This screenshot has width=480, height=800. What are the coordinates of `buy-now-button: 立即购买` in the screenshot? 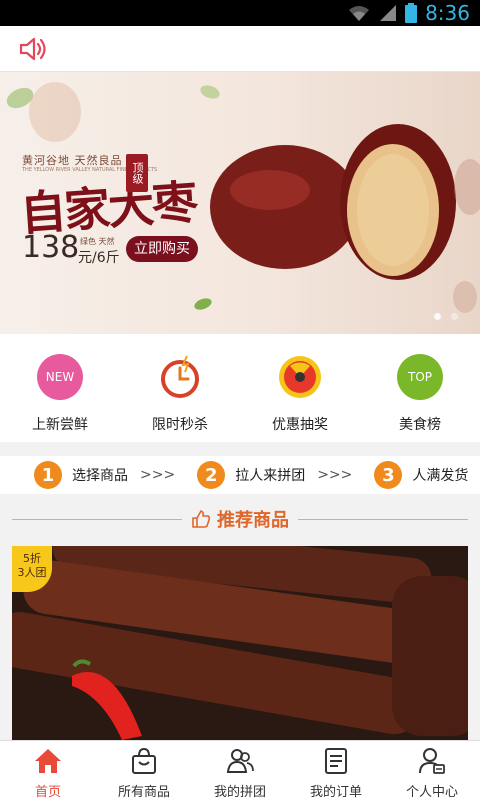 It's located at (162, 249).